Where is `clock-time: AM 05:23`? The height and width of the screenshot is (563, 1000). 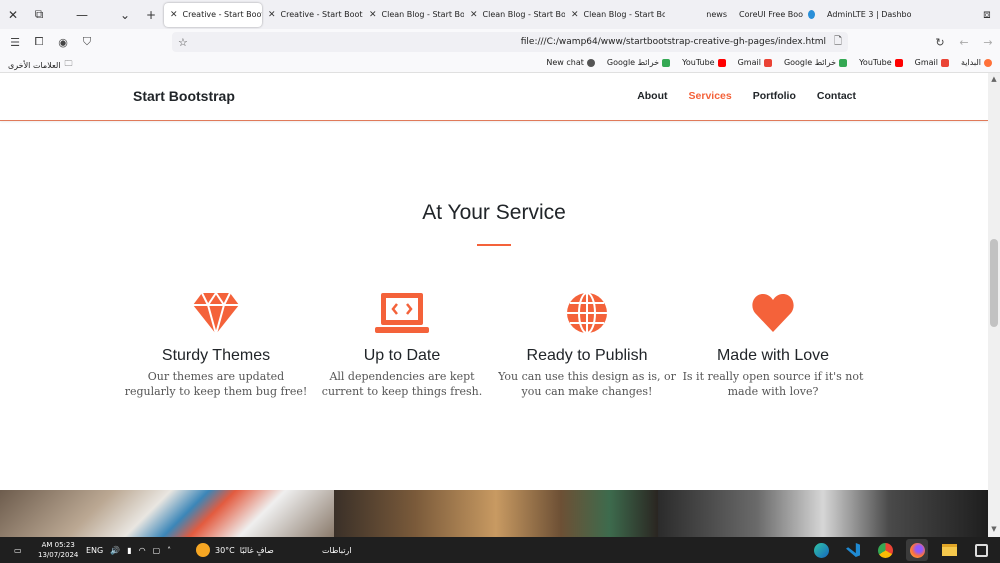 clock-time: AM 05:23 is located at coordinates (58, 545).